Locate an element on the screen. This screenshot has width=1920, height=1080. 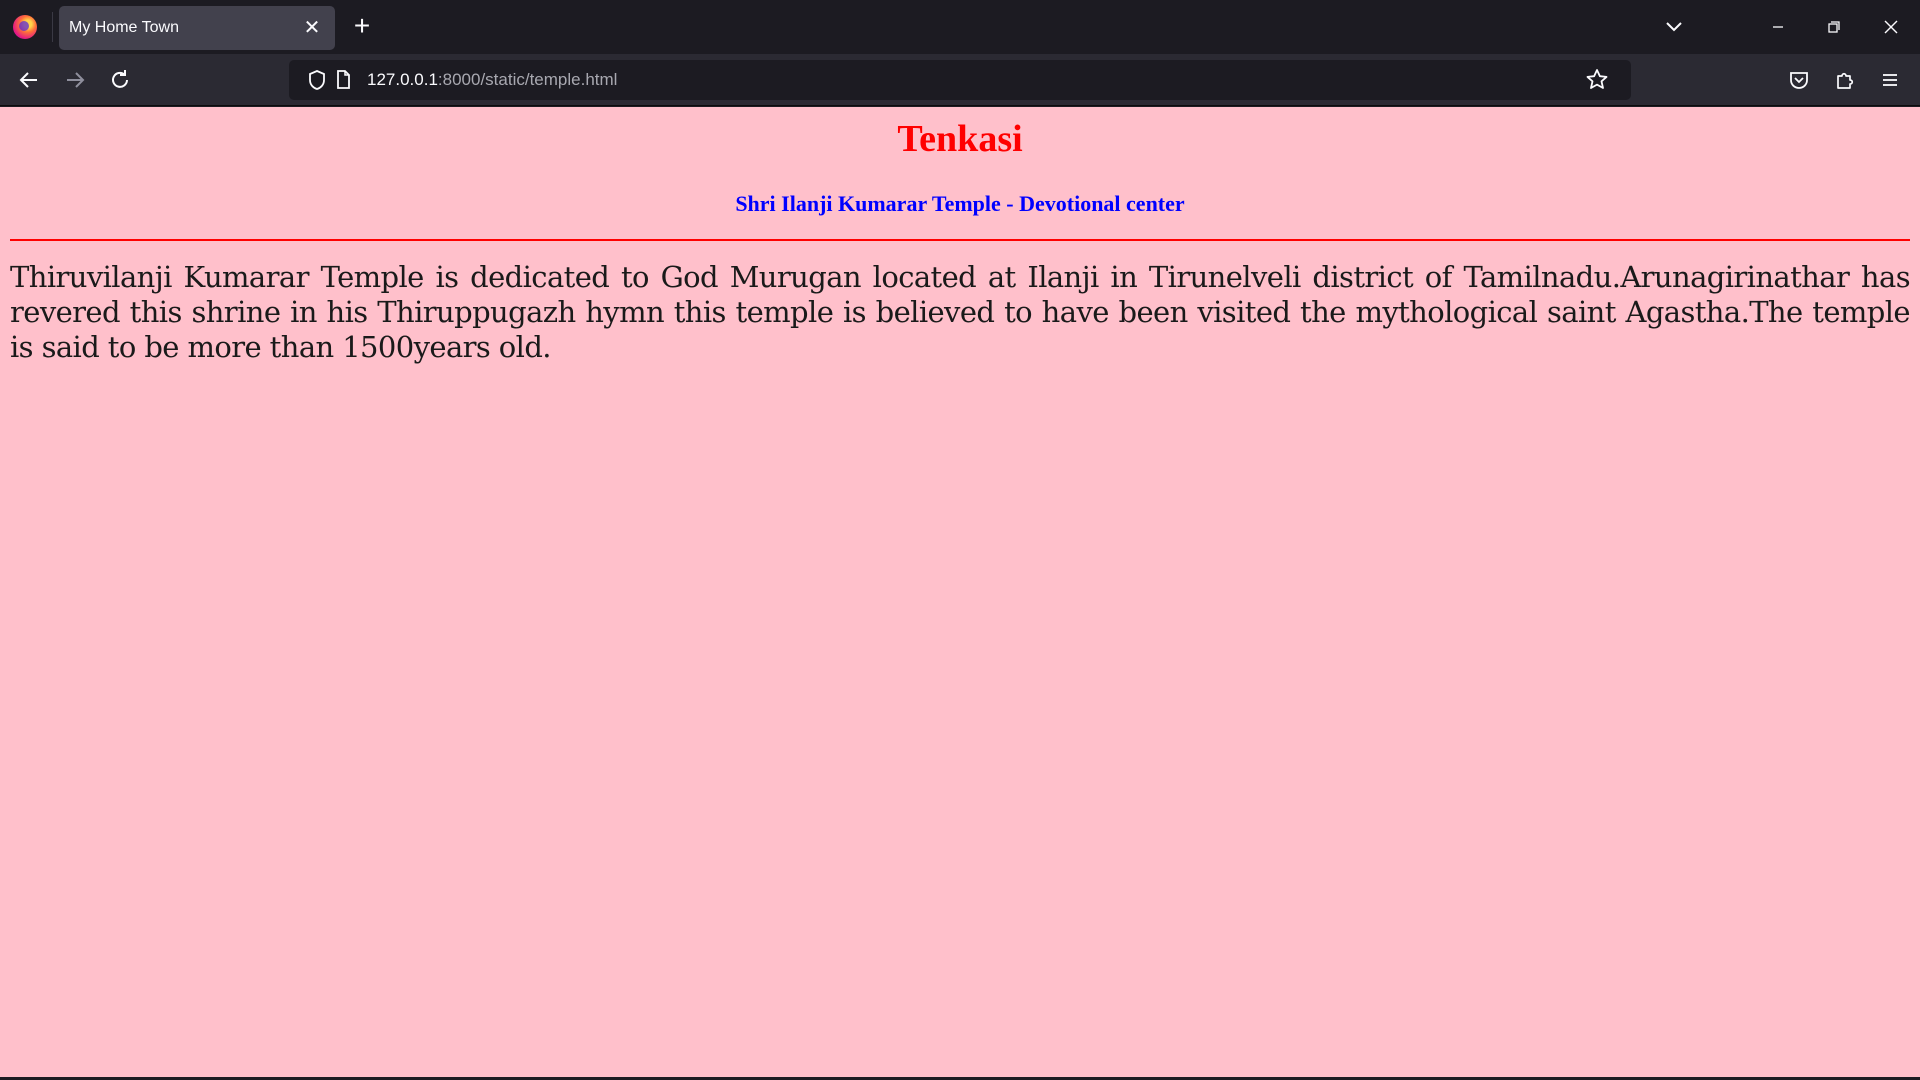
tab-title: My Home Town is located at coordinates (124, 27).